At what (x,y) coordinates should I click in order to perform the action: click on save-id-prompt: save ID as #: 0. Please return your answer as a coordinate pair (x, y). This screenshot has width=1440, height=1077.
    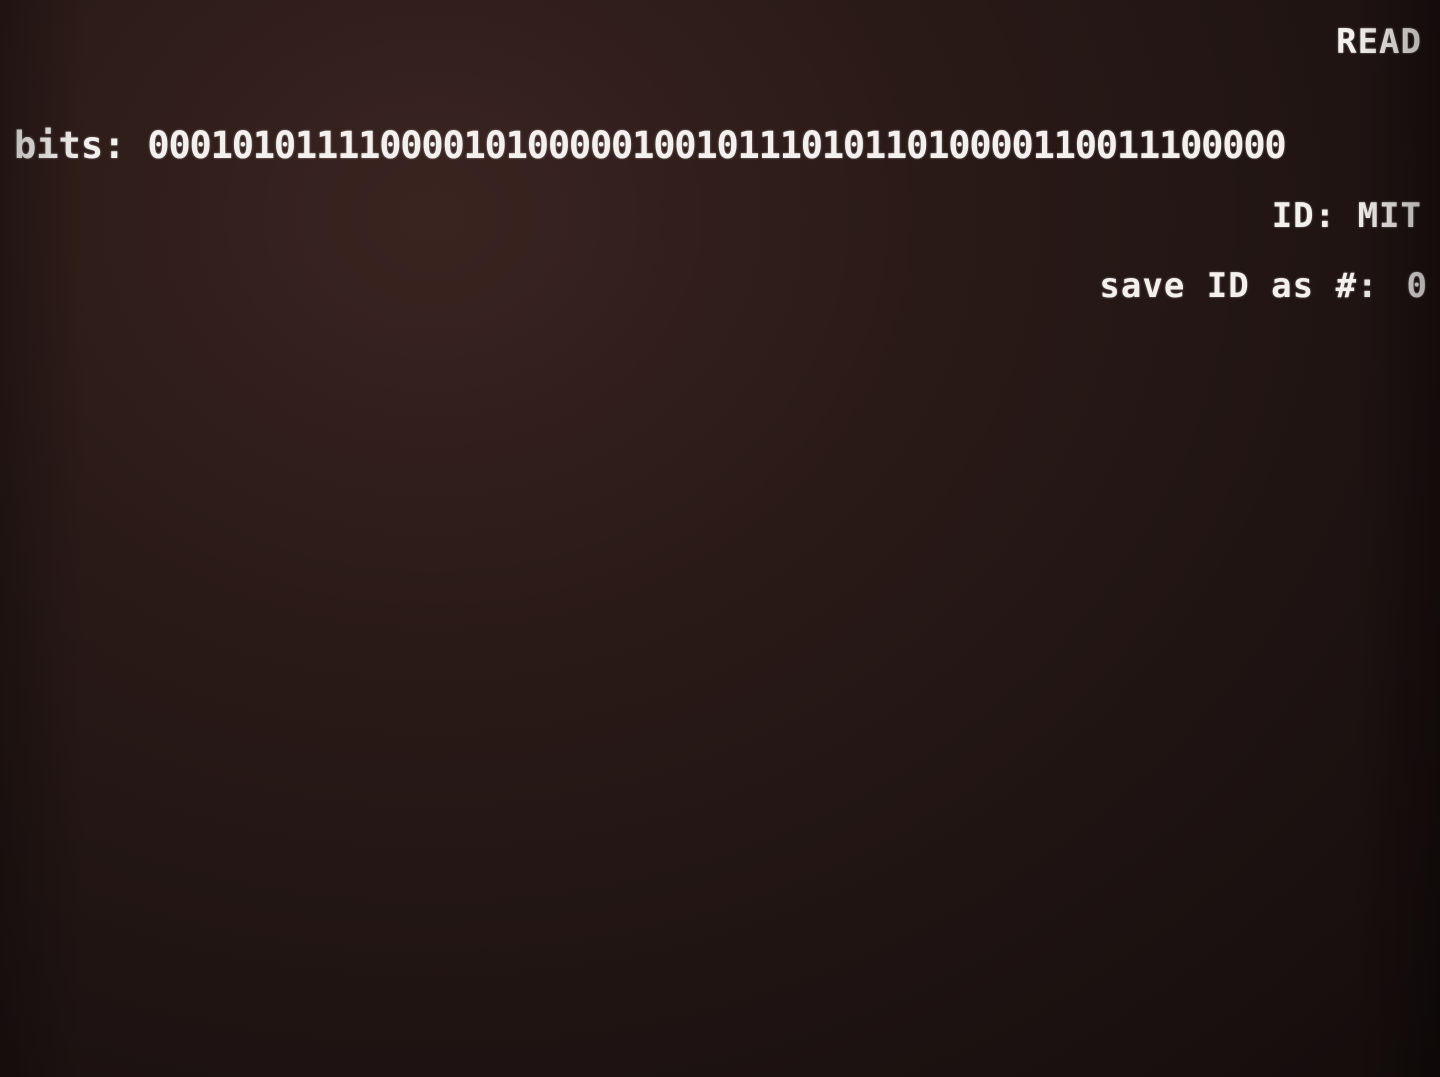
    Looking at the image, I should click on (1263, 286).